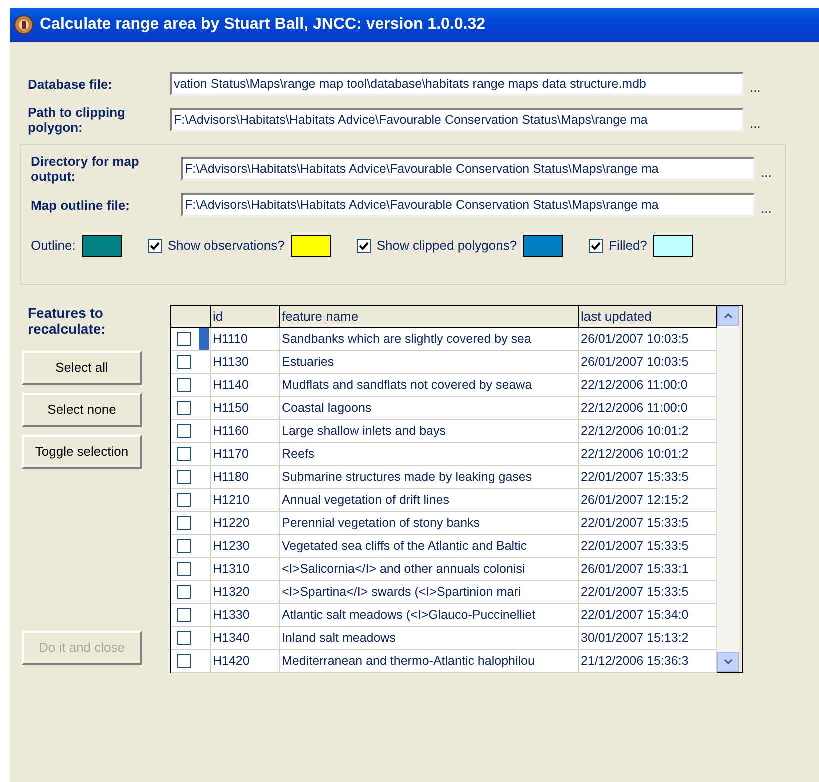 The width and height of the screenshot is (819, 782). Describe the element at coordinates (82, 452) in the screenshot. I see `push-button: Toggle selection` at that location.